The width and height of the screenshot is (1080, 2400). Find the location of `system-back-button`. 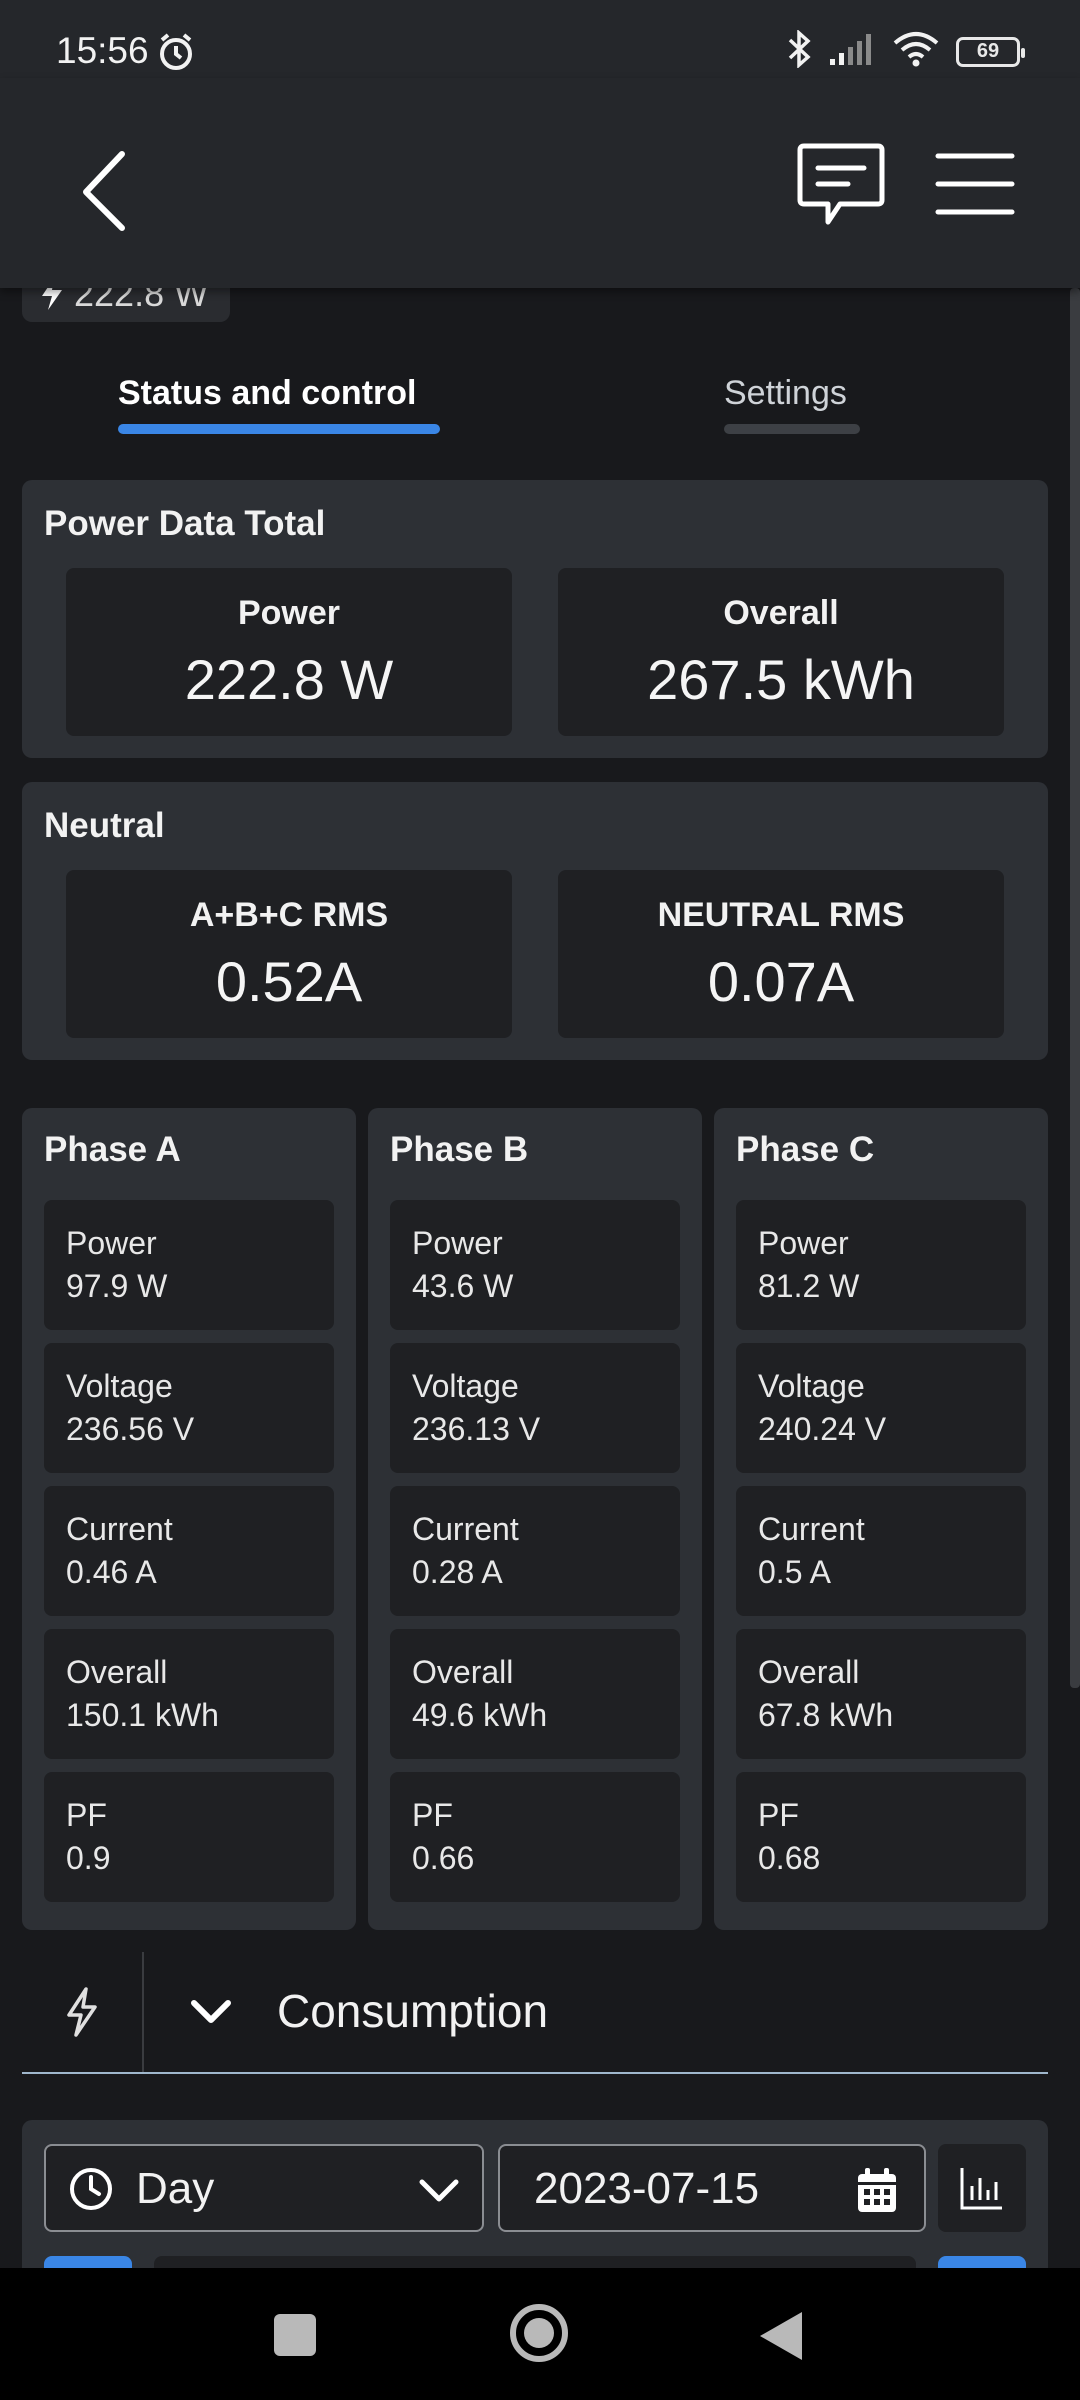

system-back-button is located at coordinates (781, 2336).